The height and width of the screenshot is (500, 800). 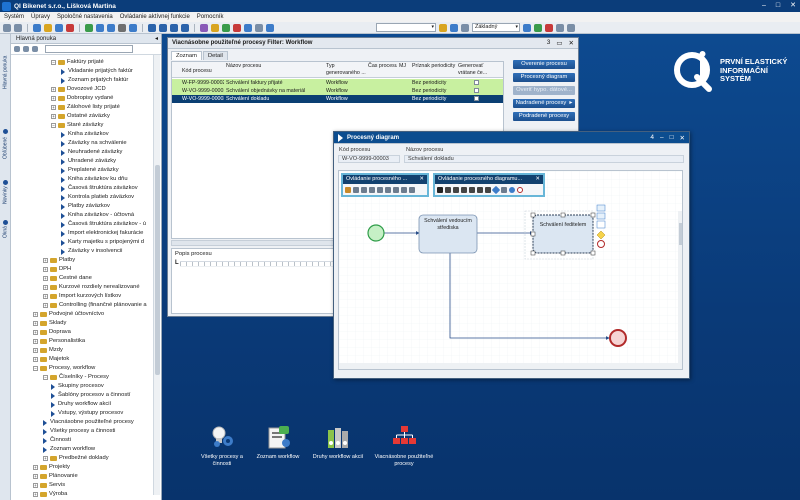 I want to click on desktop-icon-zoznam-workflow: Zoznam workflow, so click(x=278, y=442).